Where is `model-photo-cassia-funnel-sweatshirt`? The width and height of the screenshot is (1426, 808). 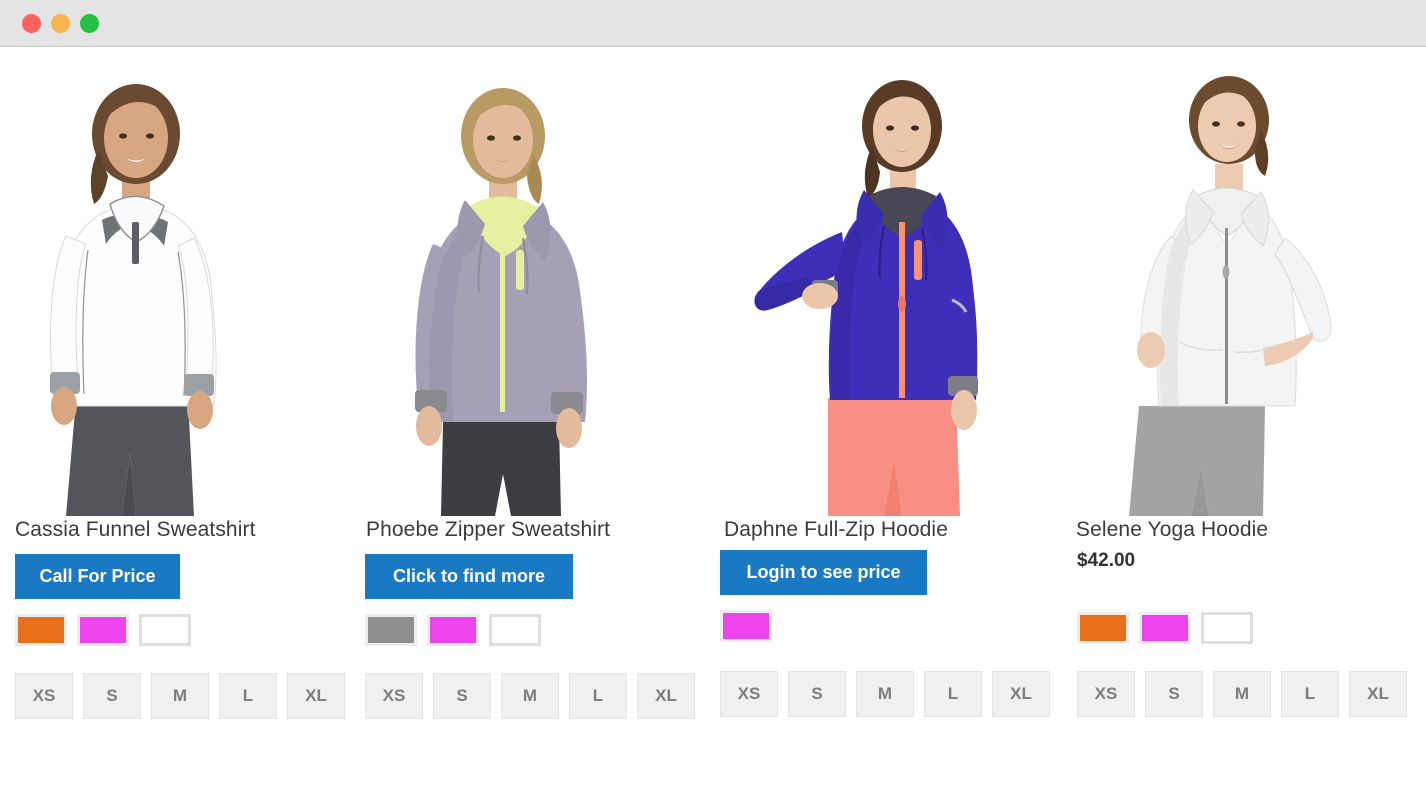 model-photo-cassia-funnel-sweatshirt is located at coordinates (178, 285).